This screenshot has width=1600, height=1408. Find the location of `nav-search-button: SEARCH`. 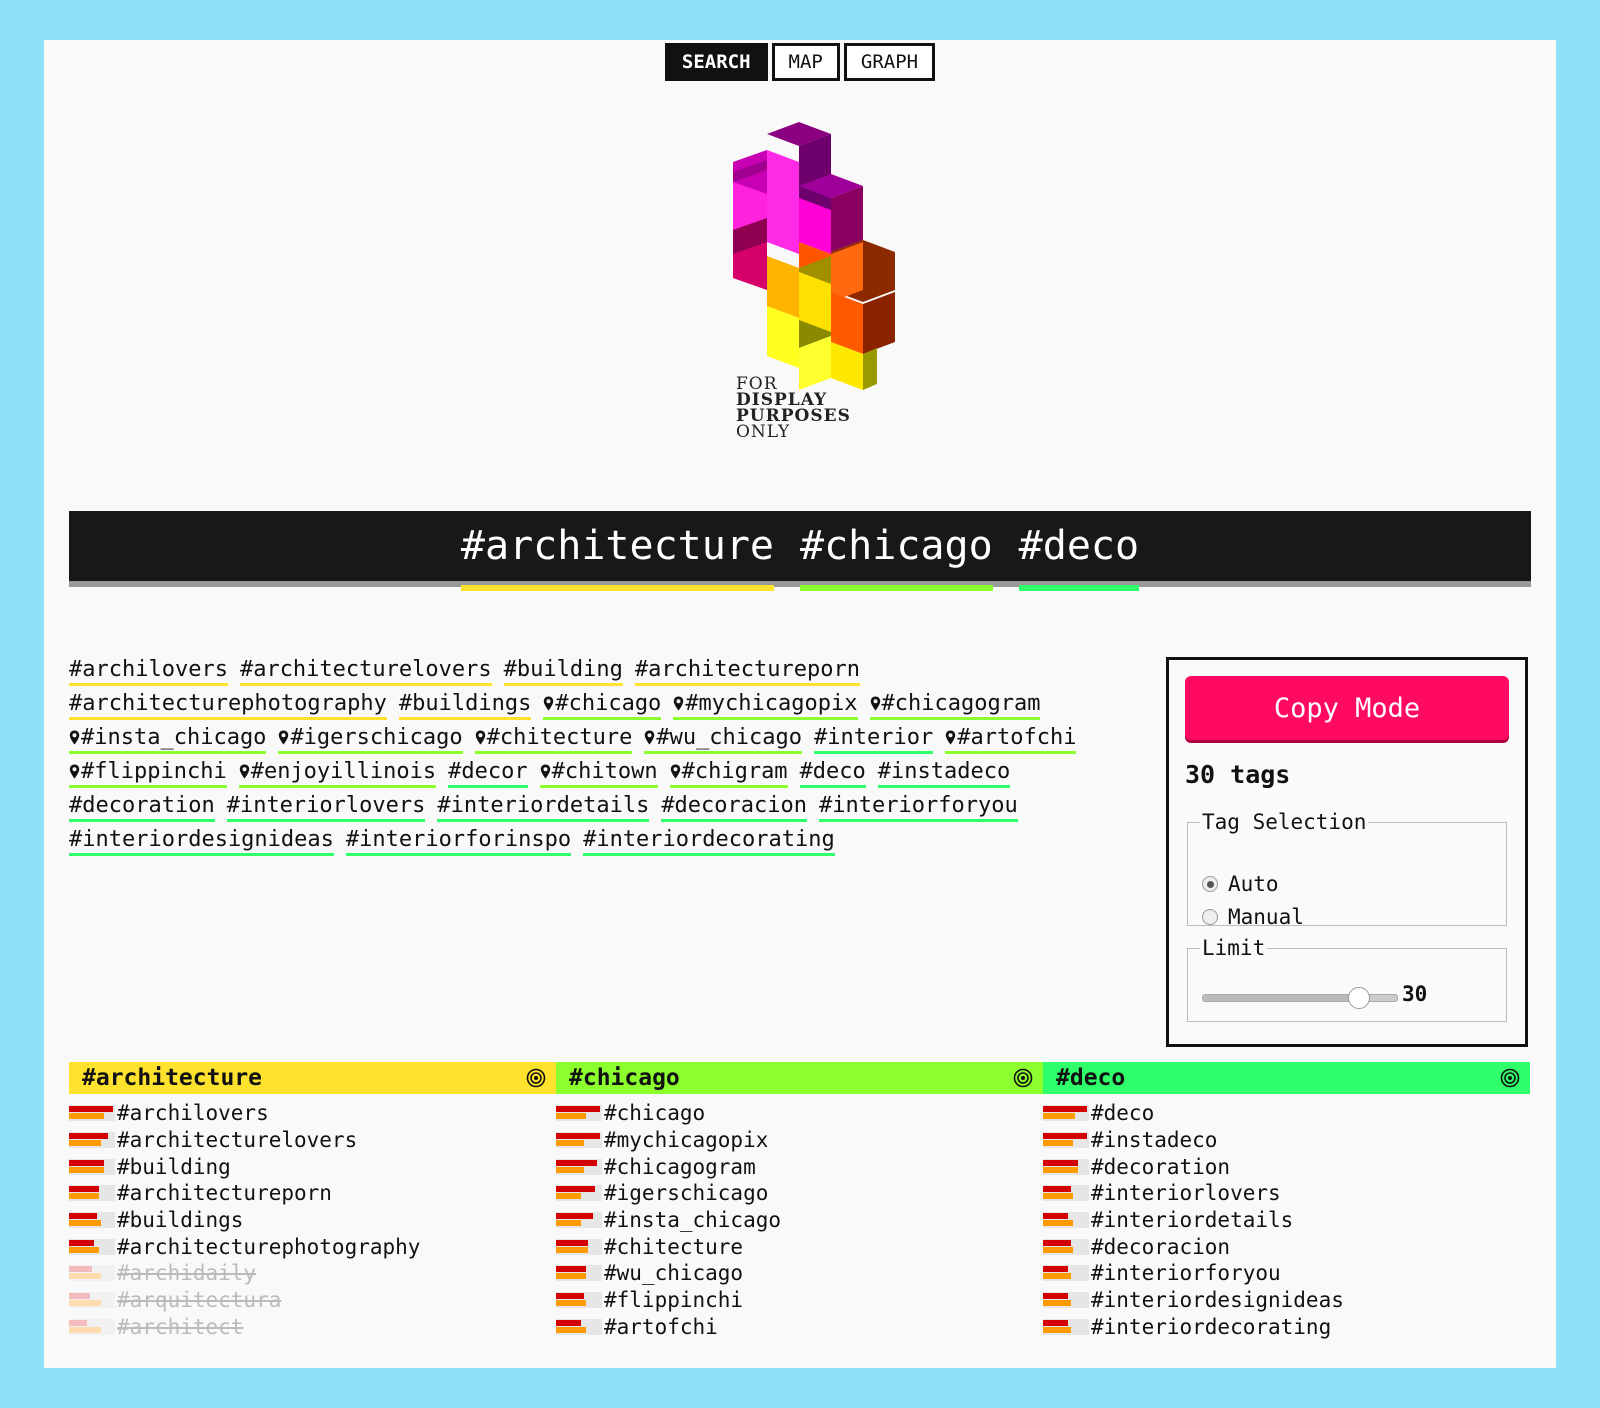

nav-search-button: SEARCH is located at coordinates (716, 62).